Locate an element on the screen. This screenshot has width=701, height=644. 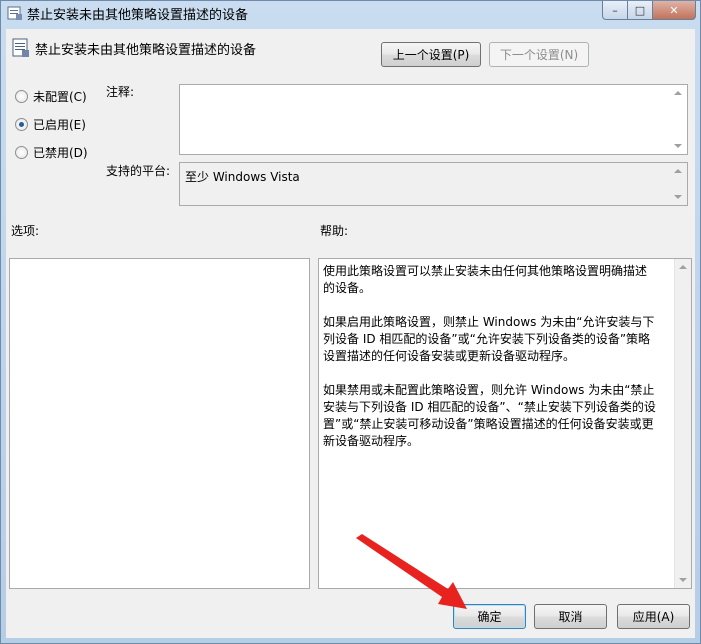
next-setting-button: 下一个设置(N) is located at coordinates (539, 54).